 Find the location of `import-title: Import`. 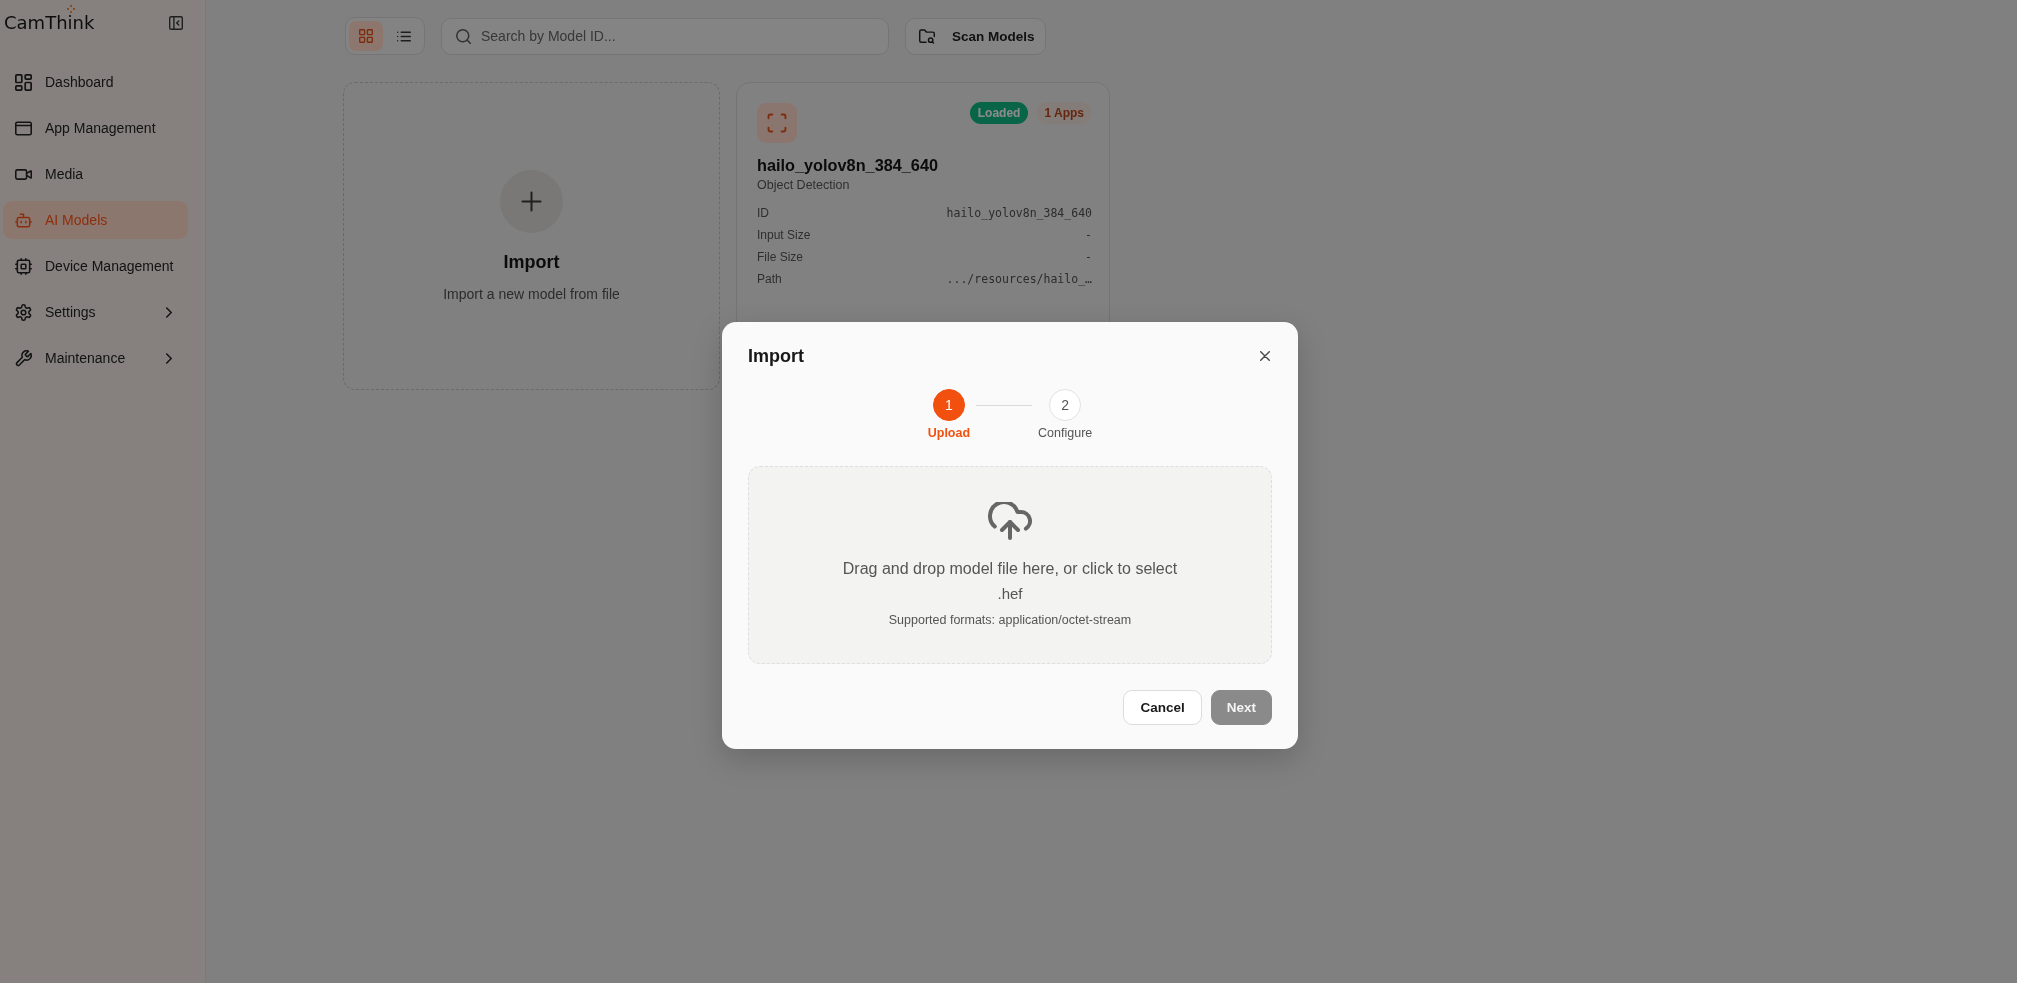

import-title: Import is located at coordinates (531, 261).